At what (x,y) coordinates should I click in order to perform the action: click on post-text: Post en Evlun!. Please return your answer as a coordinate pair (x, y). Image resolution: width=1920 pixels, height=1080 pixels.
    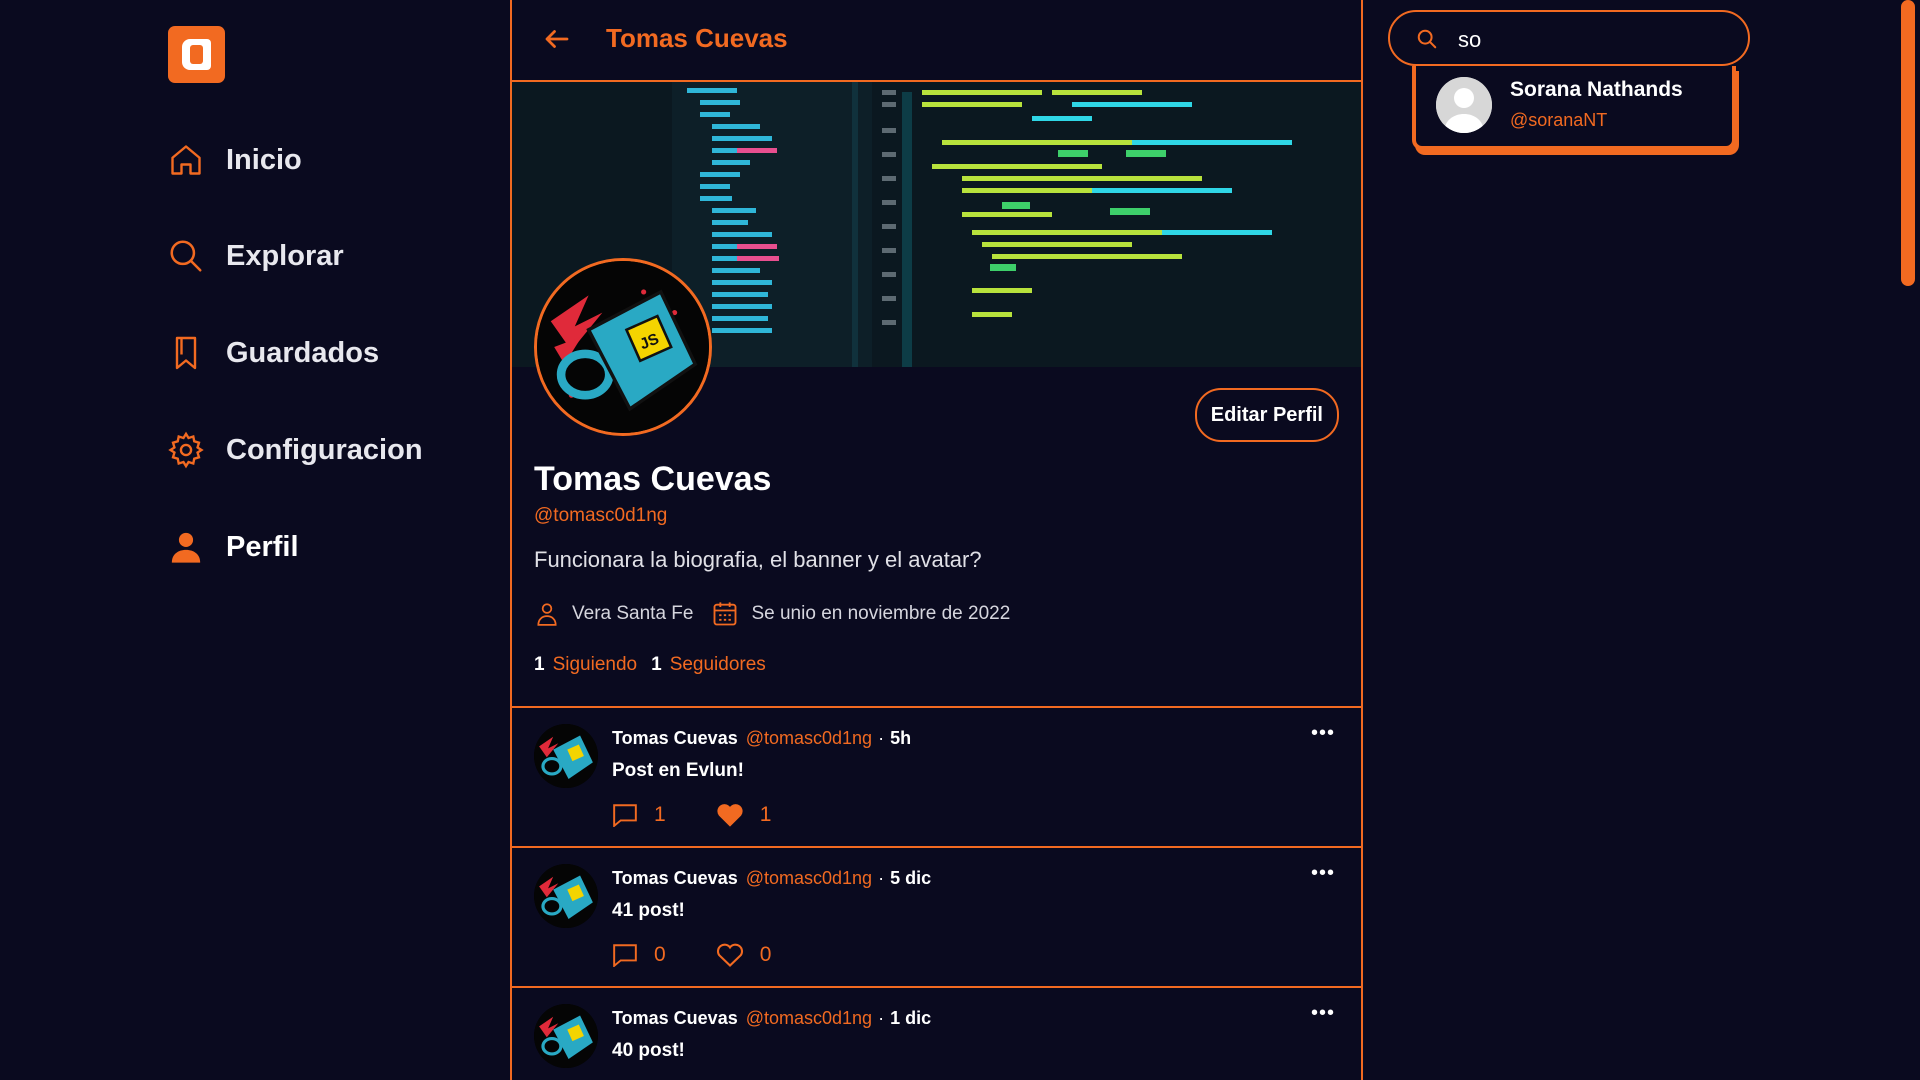
    Looking at the image, I should click on (678, 770).